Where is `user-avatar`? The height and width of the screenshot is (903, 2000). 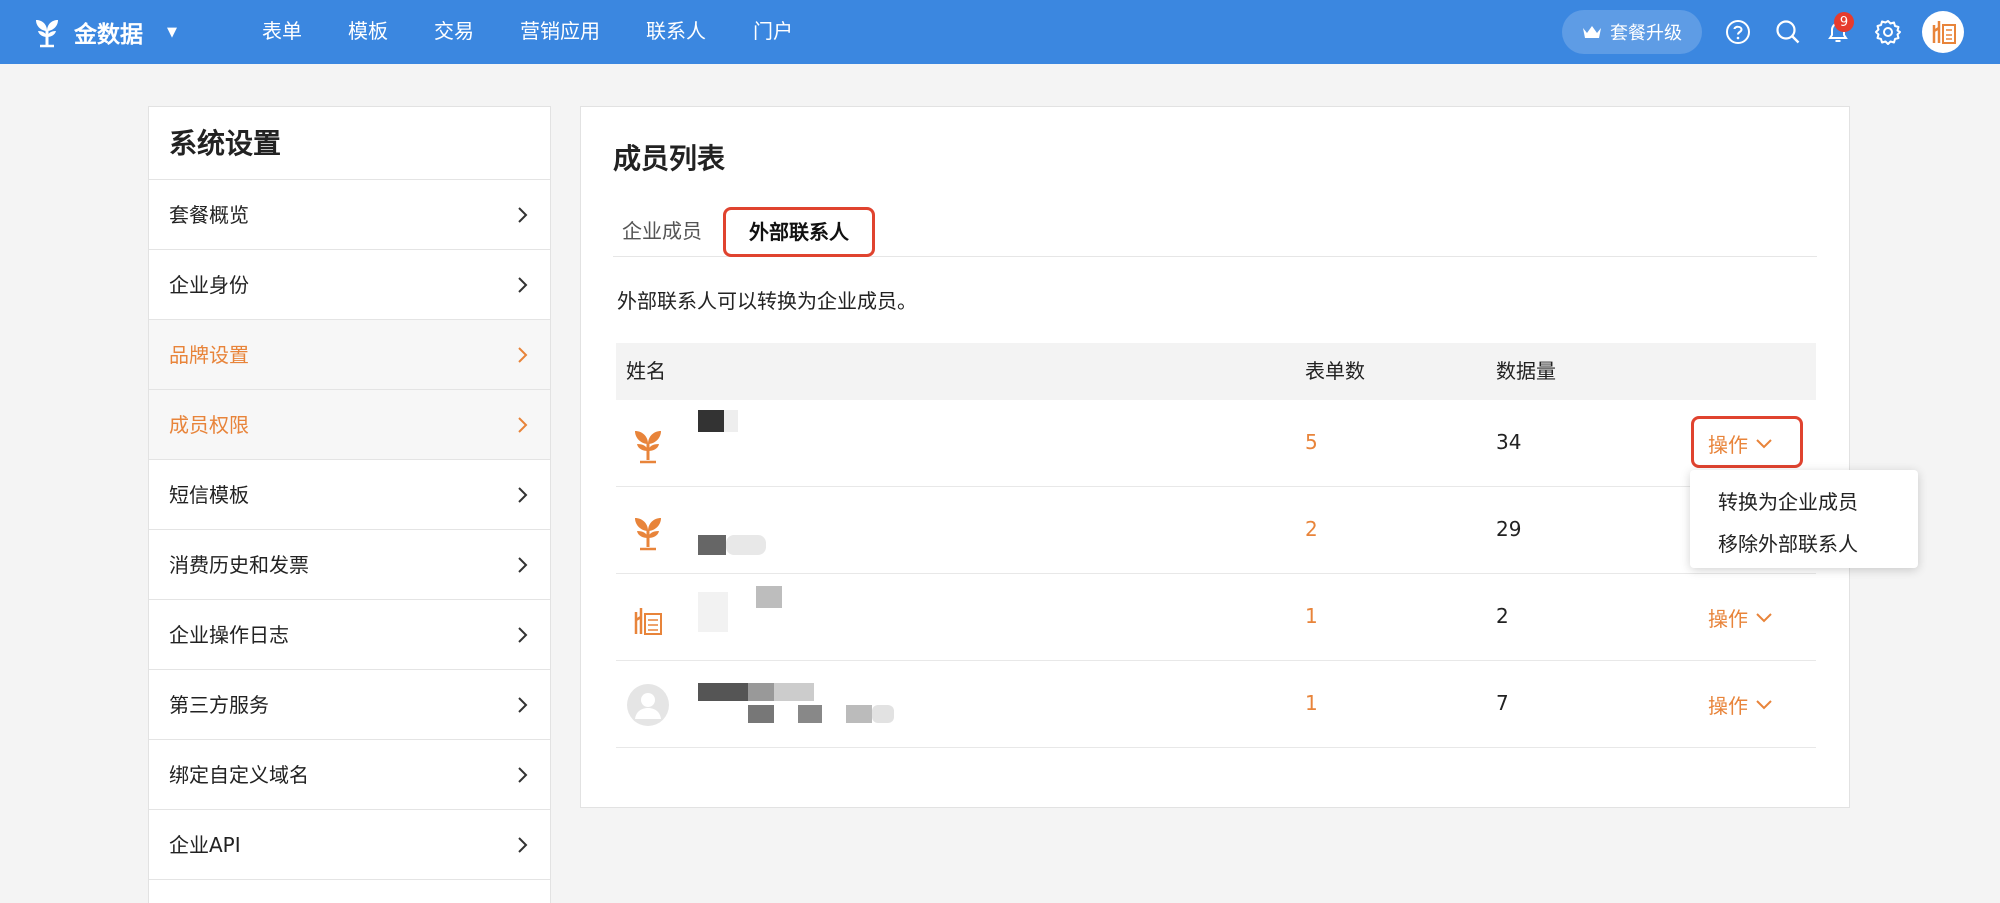 user-avatar is located at coordinates (1943, 32).